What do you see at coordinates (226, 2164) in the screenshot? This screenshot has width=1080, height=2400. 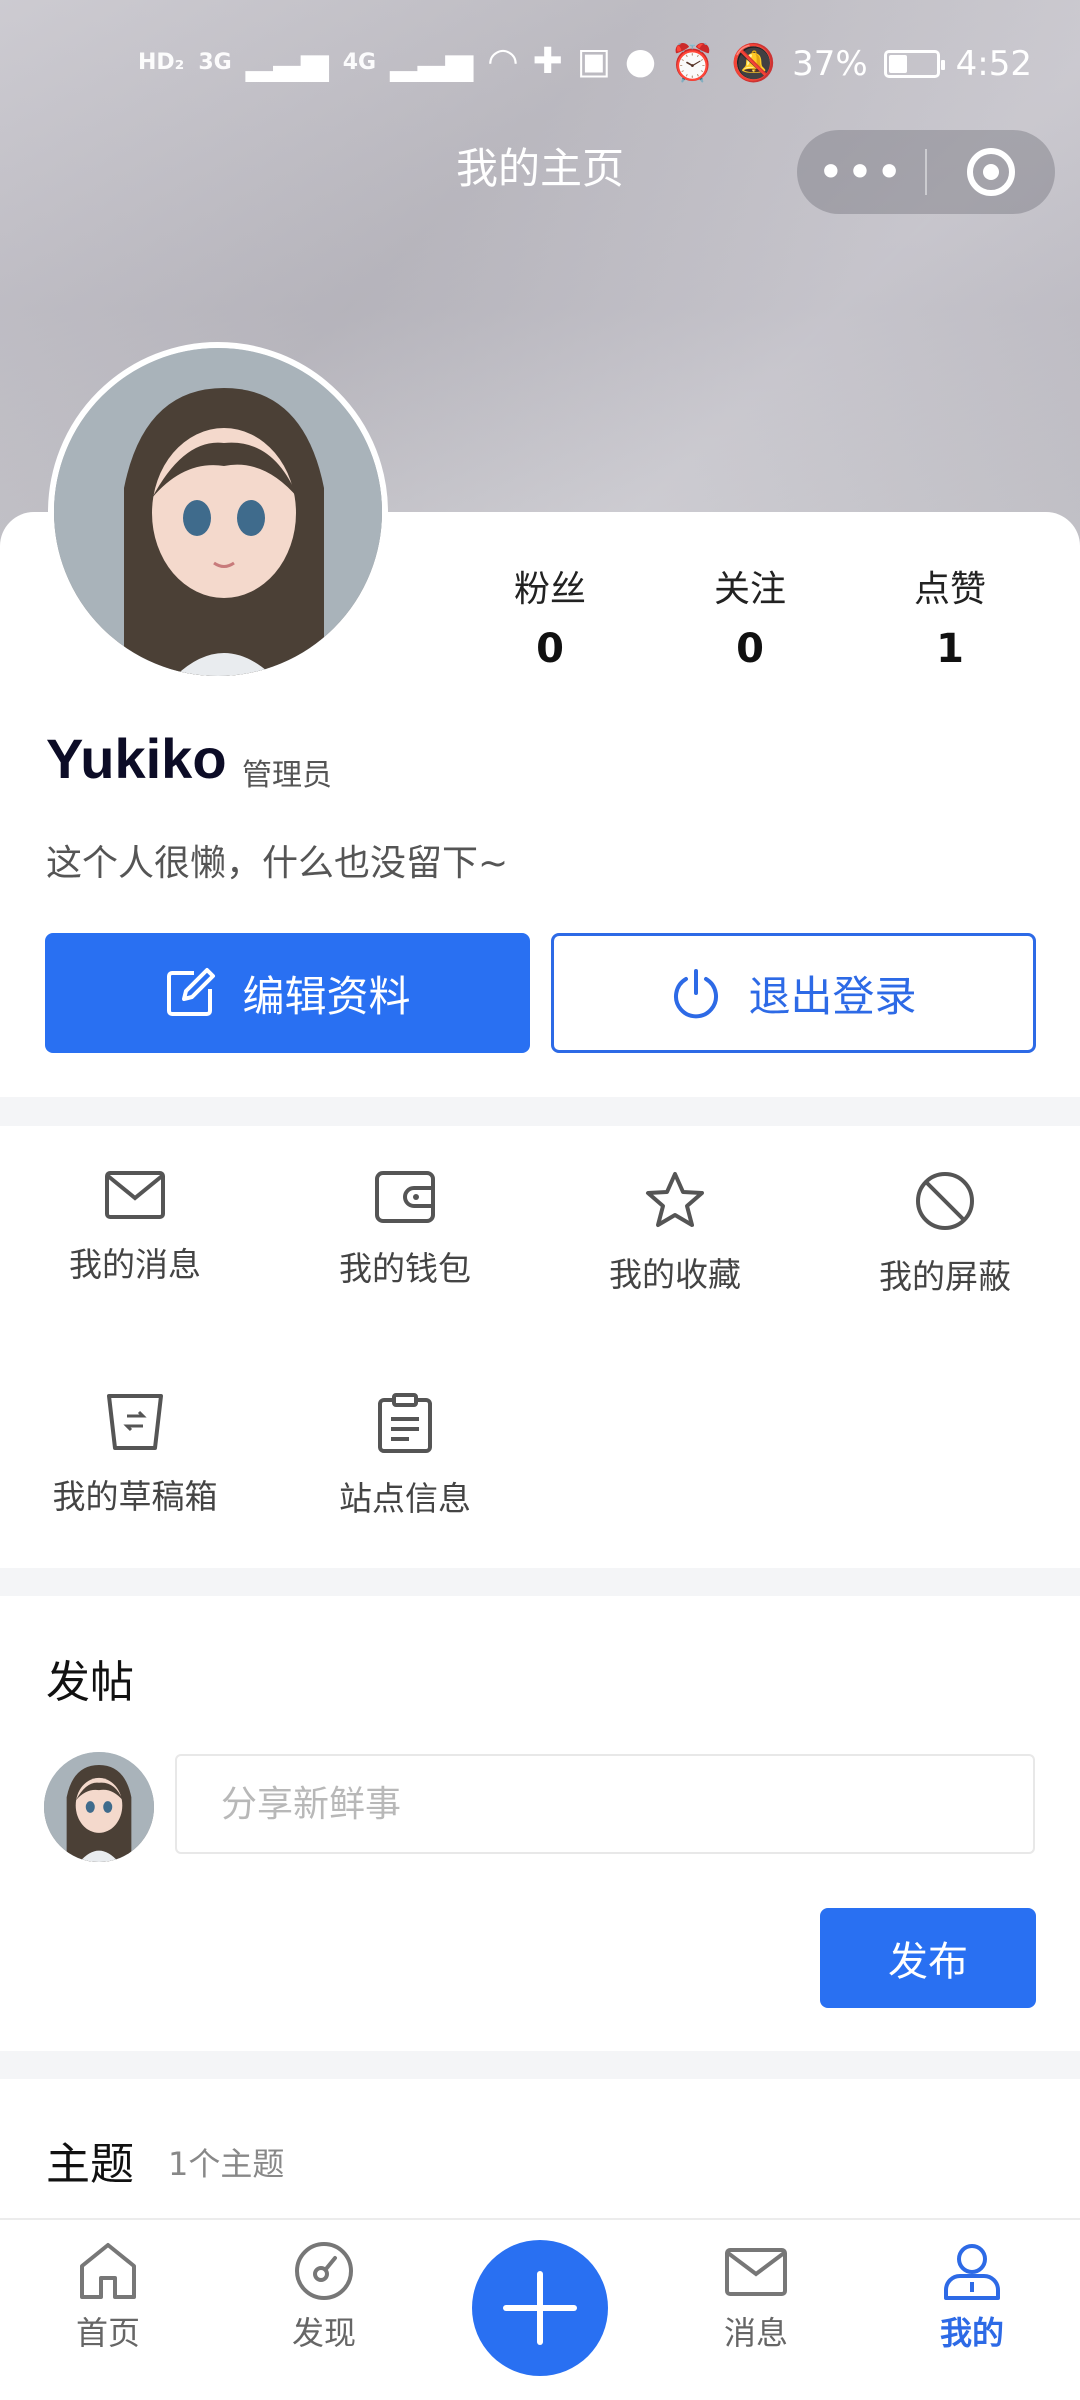 I see `topics-count: 1个主题` at bounding box center [226, 2164].